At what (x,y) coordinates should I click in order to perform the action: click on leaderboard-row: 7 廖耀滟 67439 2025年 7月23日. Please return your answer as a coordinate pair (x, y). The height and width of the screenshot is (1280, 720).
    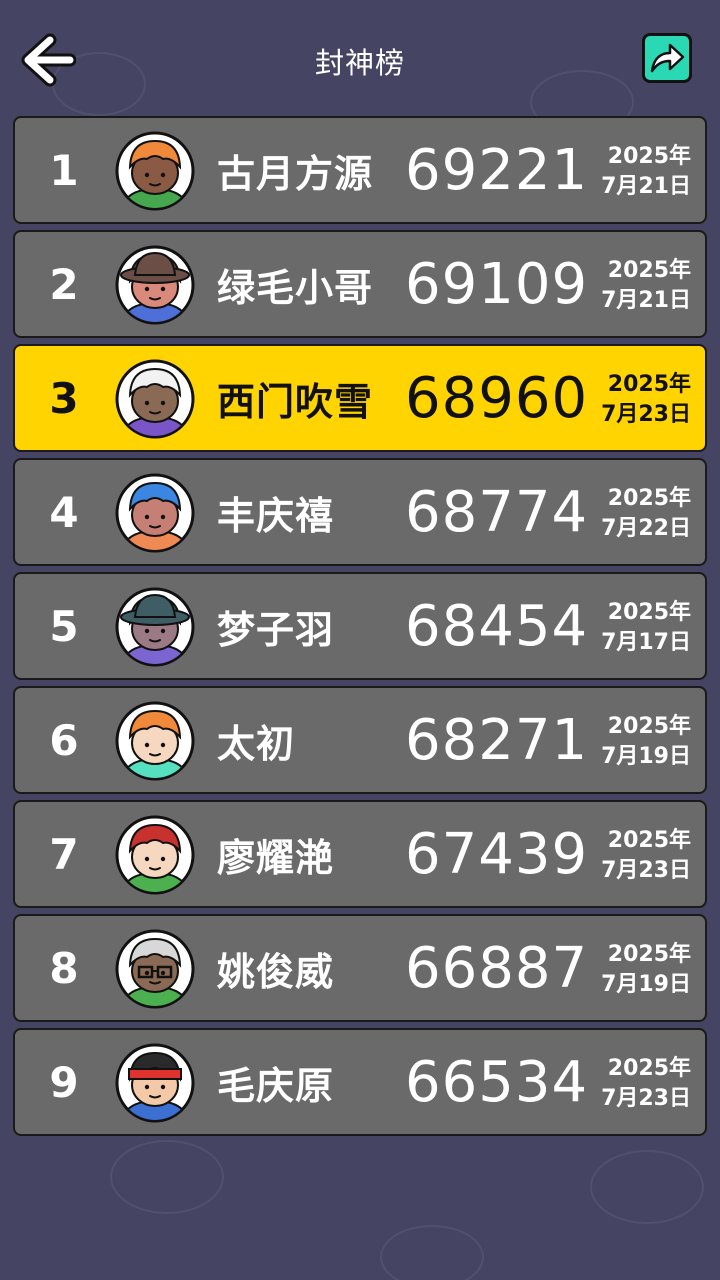
    Looking at the image, I should click on (360, 854).